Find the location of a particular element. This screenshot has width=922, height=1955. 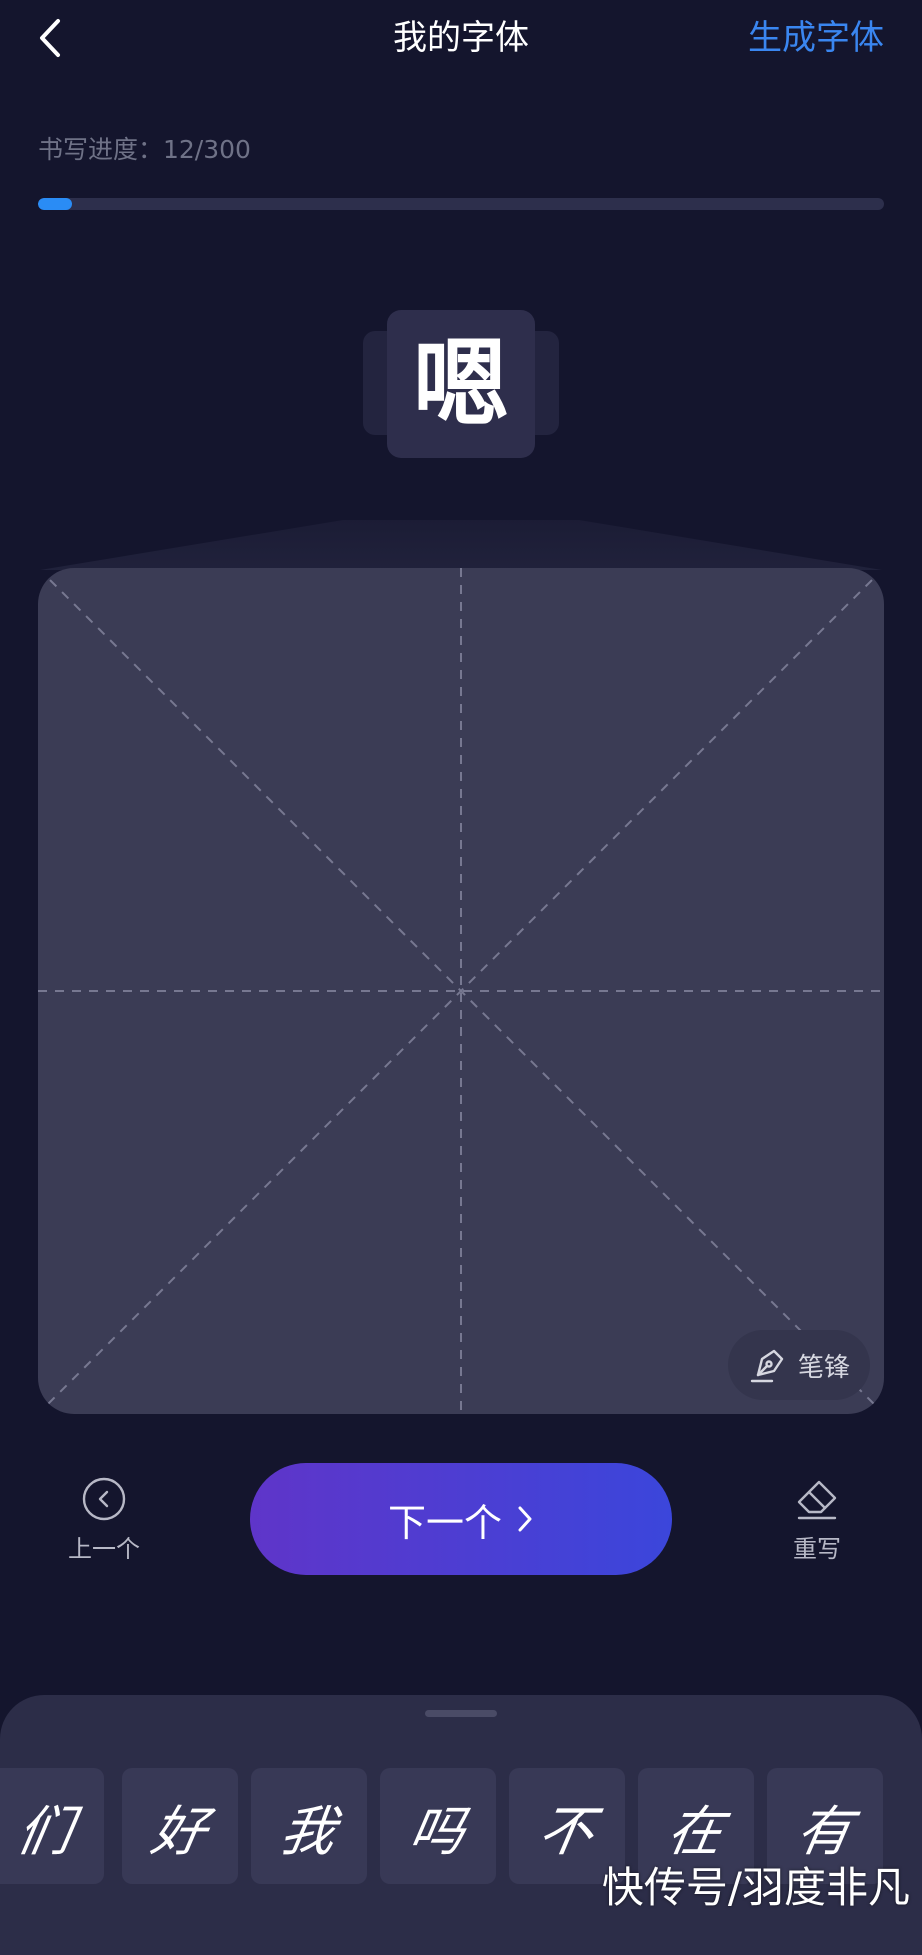

rewrite-button: 重写 is located at coordinates (817, 1520).